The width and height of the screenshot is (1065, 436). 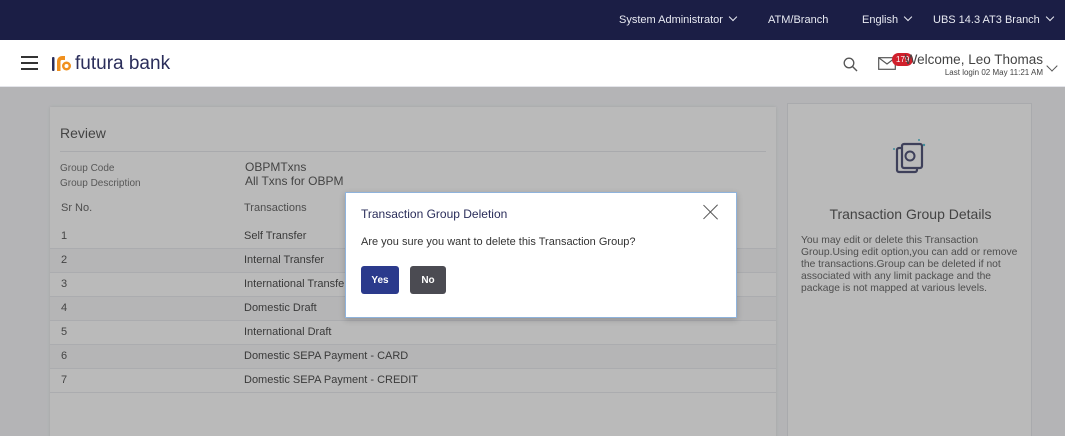 What do you see at coordinates (798, 20) in the screenshot?
I see `atm-branch-link: ATM/Branch` at bounding box center [798, 20].